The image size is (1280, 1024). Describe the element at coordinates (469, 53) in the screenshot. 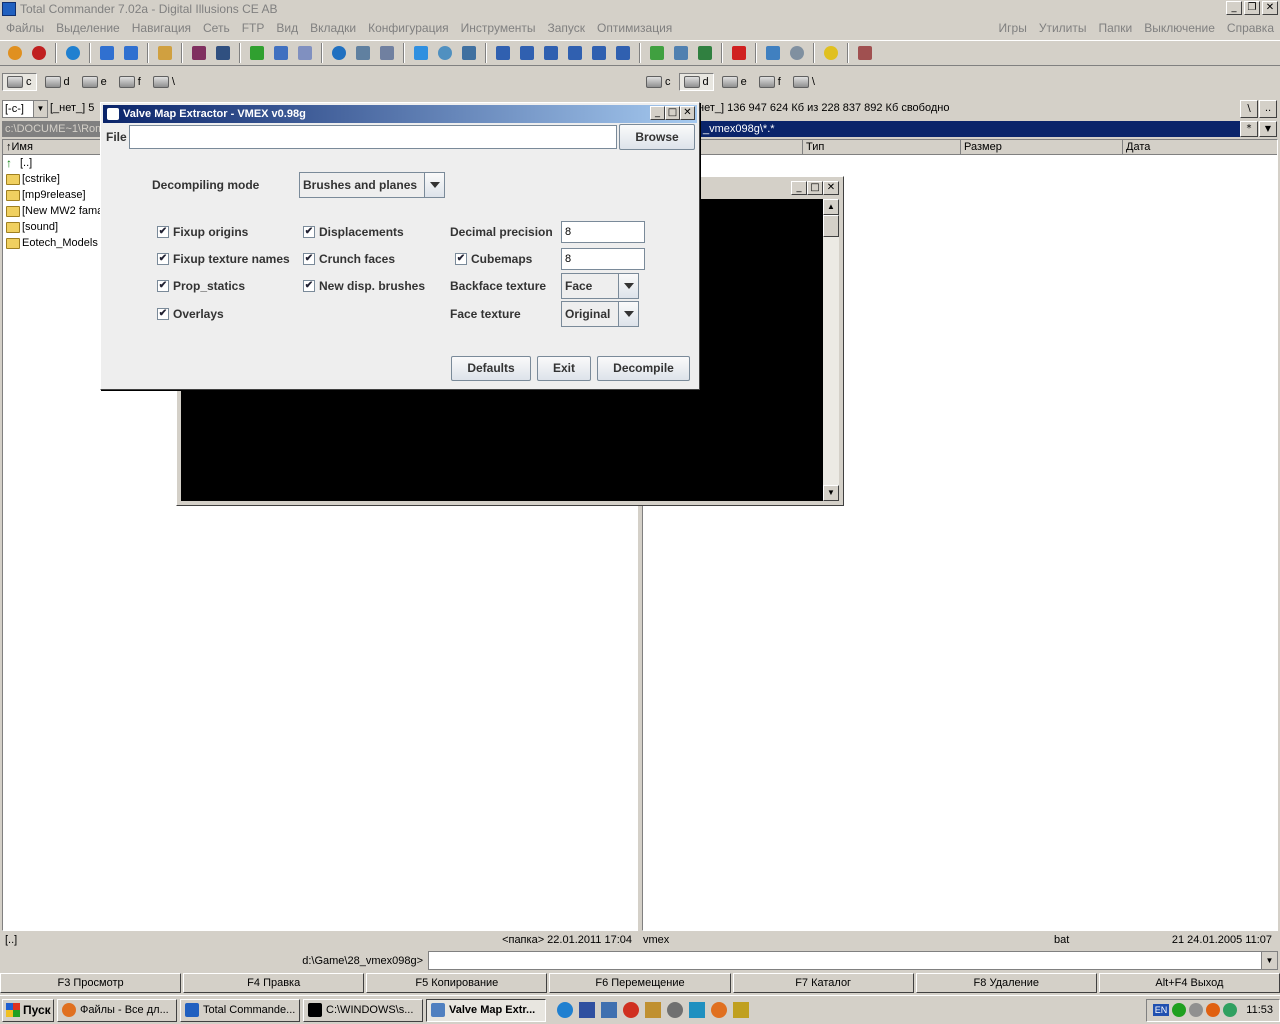

I see `compare-icon` at that location.